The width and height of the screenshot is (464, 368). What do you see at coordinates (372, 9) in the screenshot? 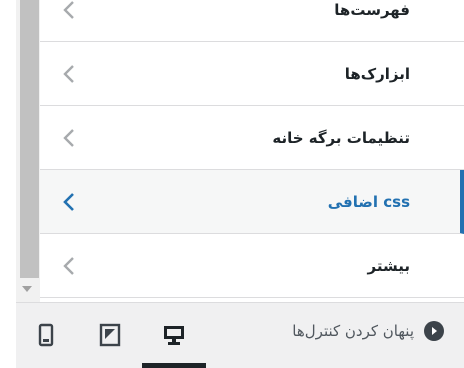
I see `menu-item-label: فهرست‌ها` at bounding box center [372, 9].